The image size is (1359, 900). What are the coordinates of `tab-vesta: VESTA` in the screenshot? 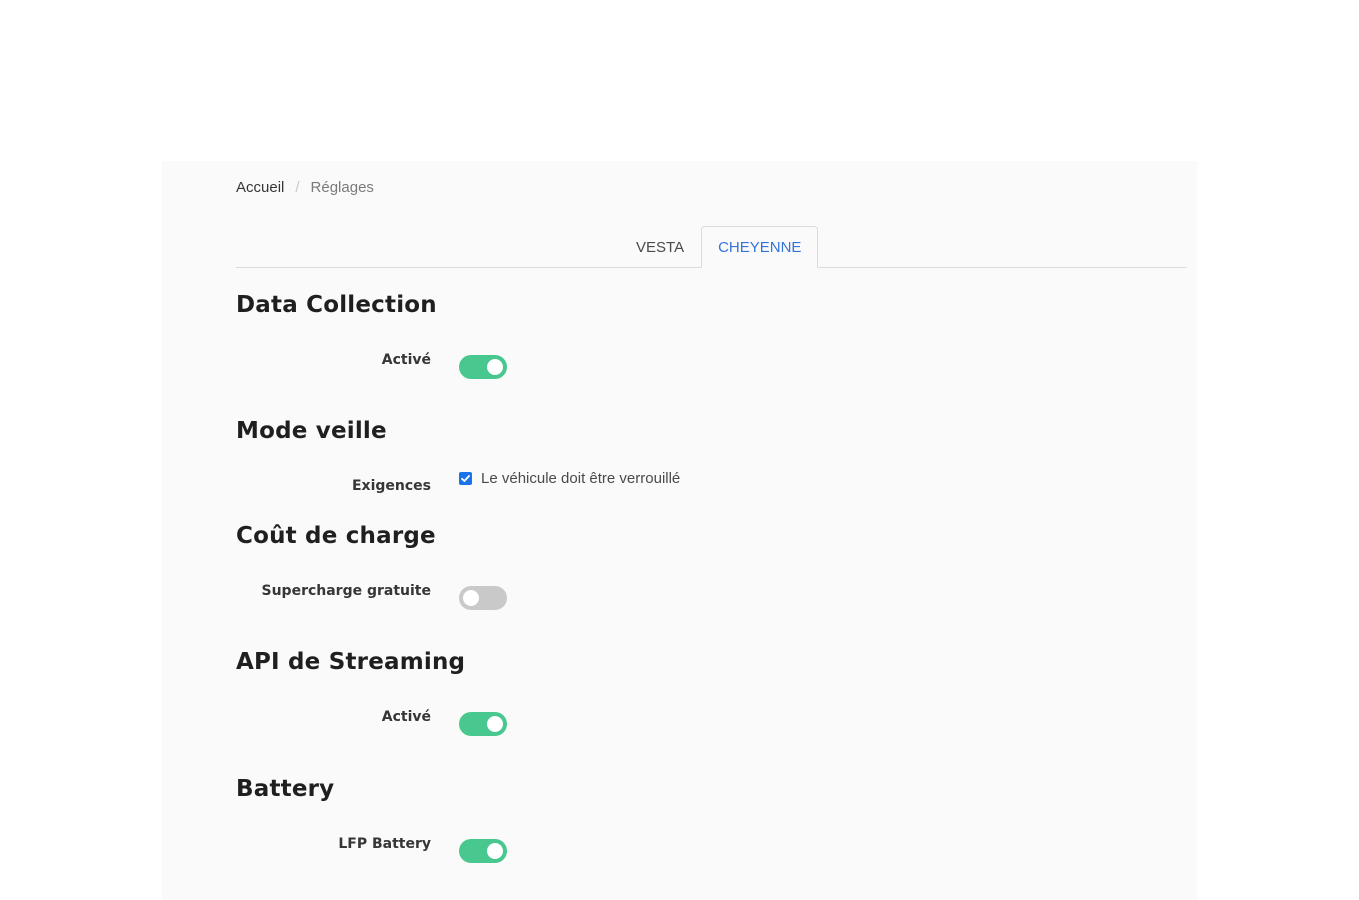 It's located at (660, 246).